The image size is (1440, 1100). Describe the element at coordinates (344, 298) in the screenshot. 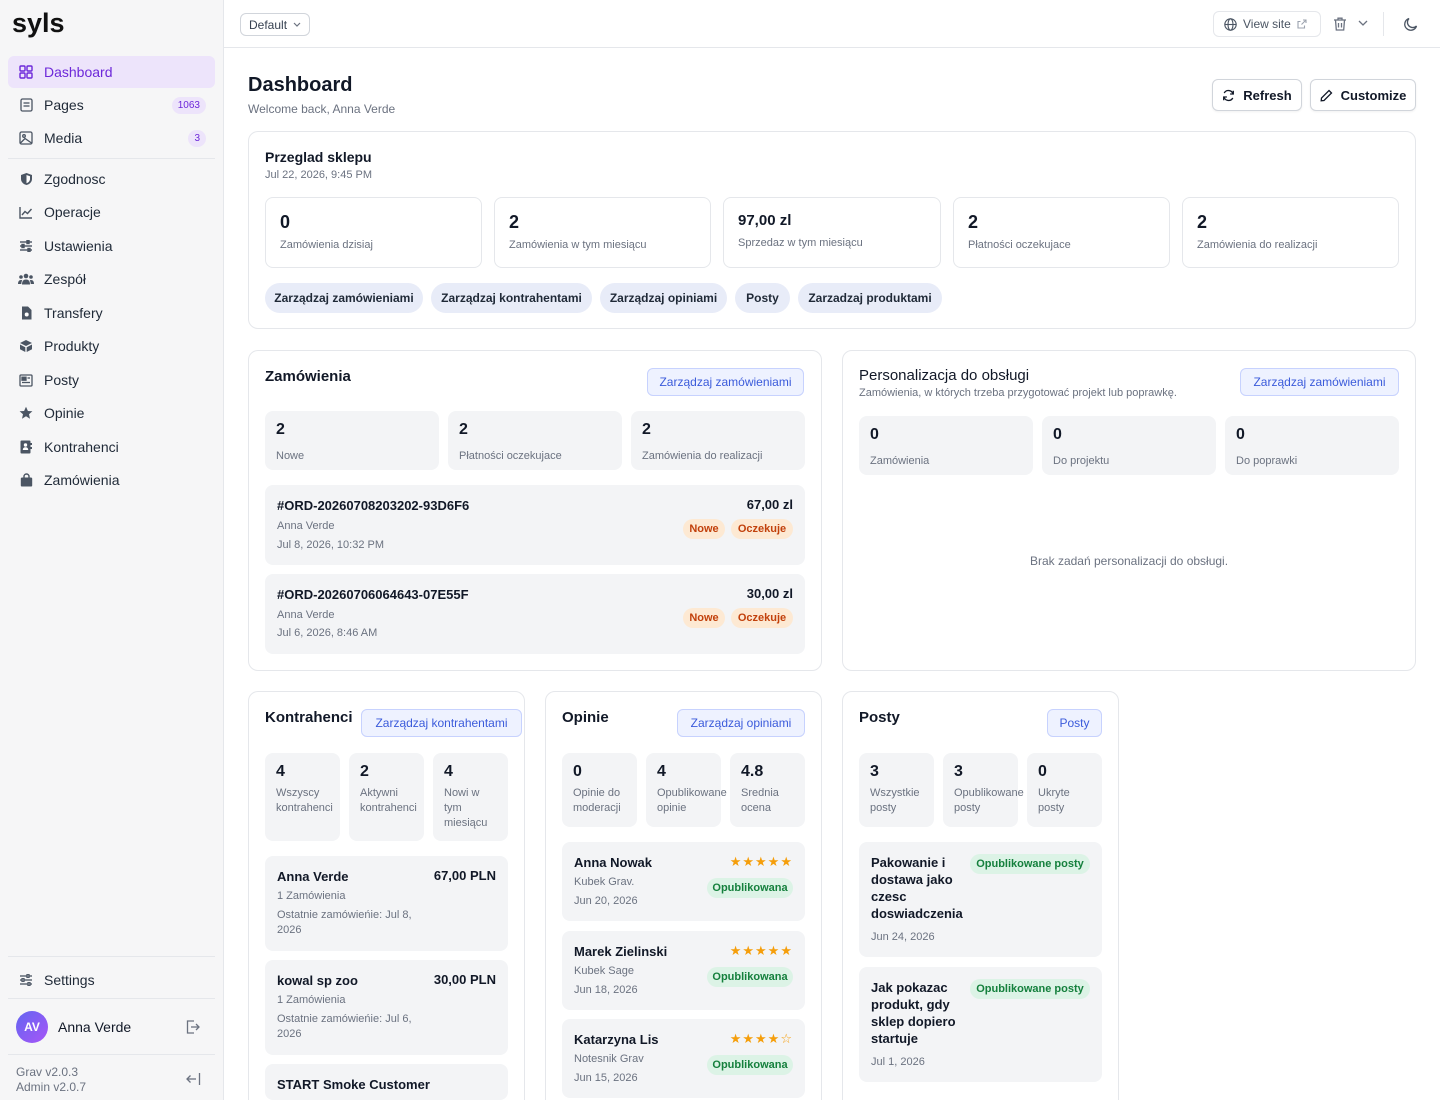

I see `quick-link-orders: Zarządzaj zamówieniami` at that location.